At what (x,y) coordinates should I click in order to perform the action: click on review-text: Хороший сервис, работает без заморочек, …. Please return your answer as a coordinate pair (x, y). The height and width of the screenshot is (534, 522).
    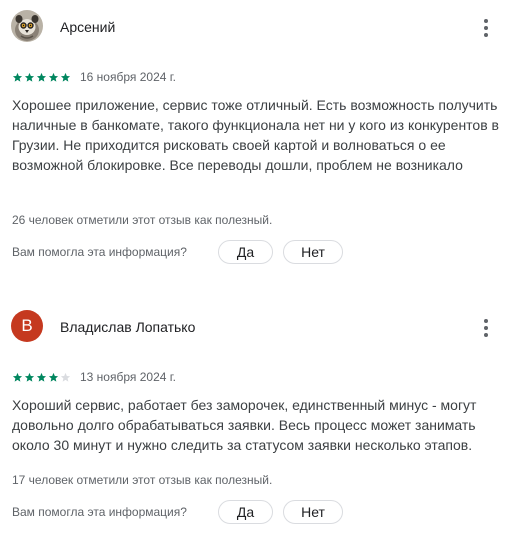
    Looking at the image, I should click on (244, 425).